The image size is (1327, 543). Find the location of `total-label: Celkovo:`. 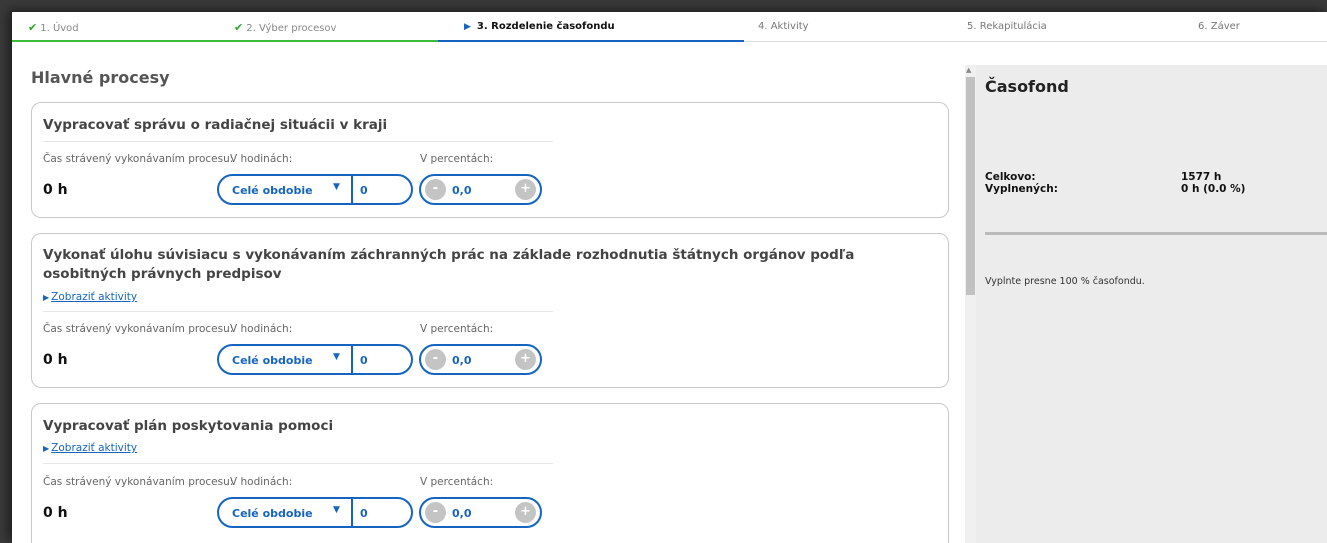

total-label: Celkovo: is located at coordinates (1010, 177).